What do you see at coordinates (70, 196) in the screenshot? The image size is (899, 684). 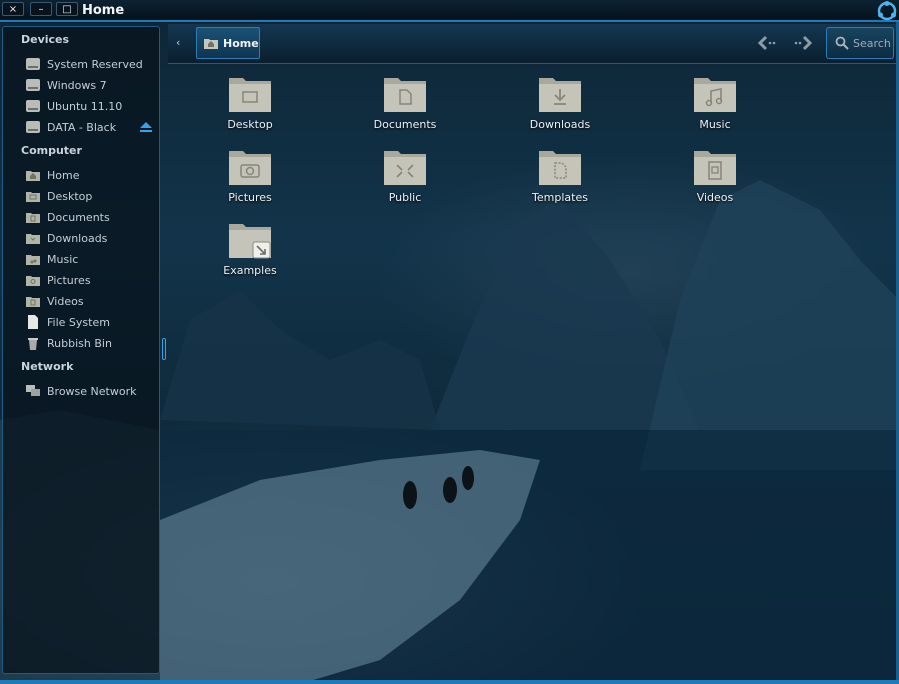 I see `sidebar-item-label: Desktop` at bounding box center [70, 196].